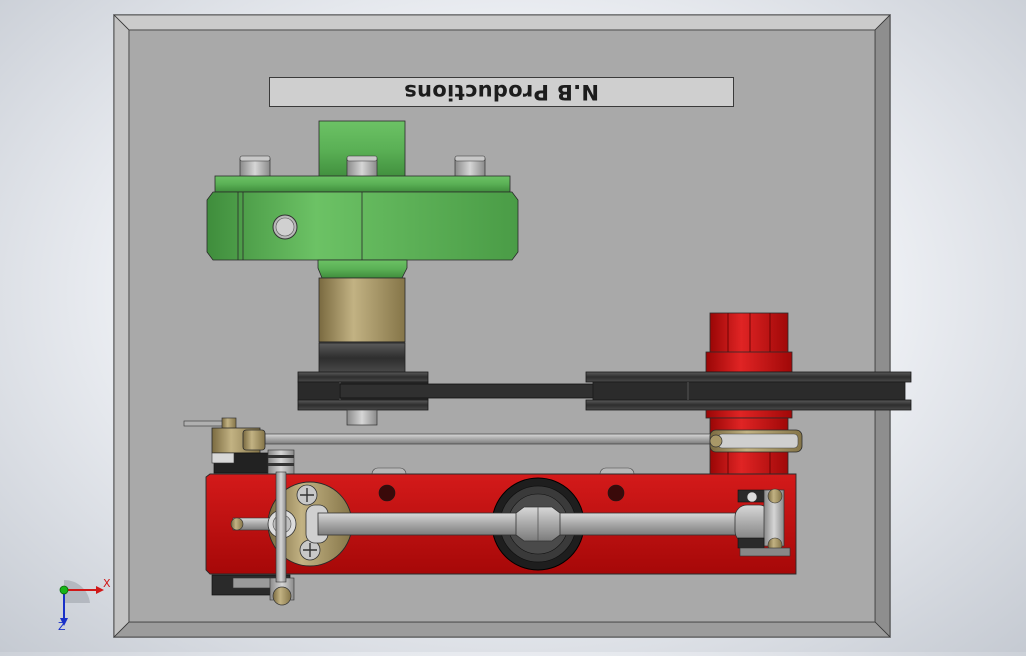 This screenshot has height=656, width=1026. I want to click on right-pulley, so click(748, 391).